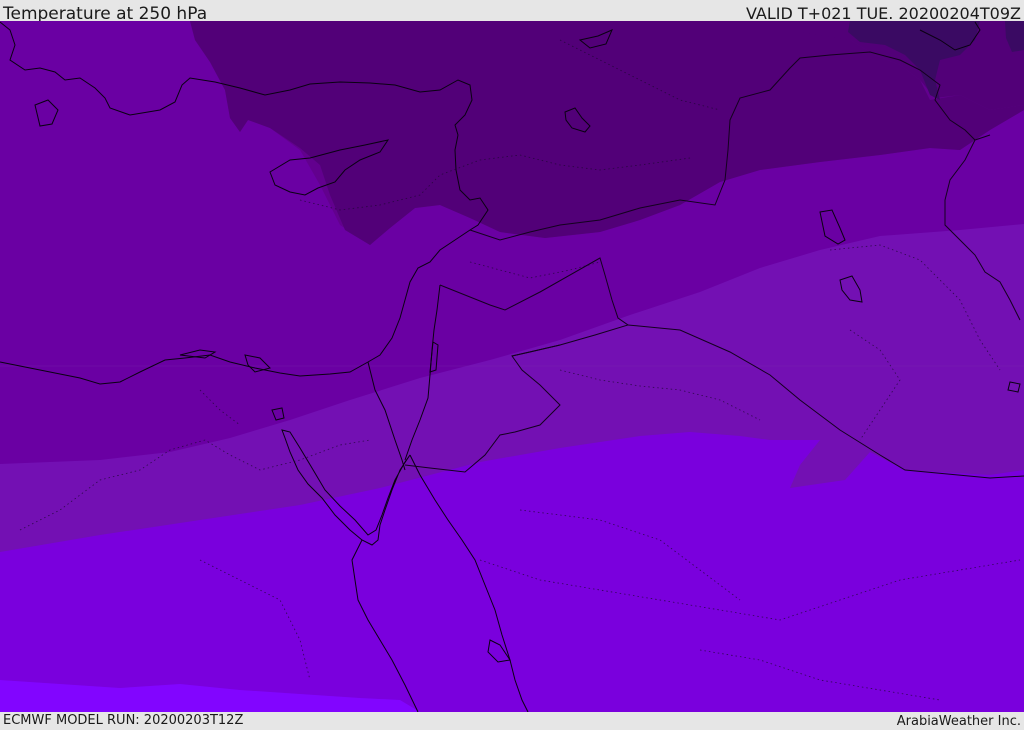 This screenshot has width=1024, height=730. Describe the element at coordinates (123, 720) in the screenshot. I see `model-run-label: ECMWF MODEL RUN: 20200203T12Z` at that location.